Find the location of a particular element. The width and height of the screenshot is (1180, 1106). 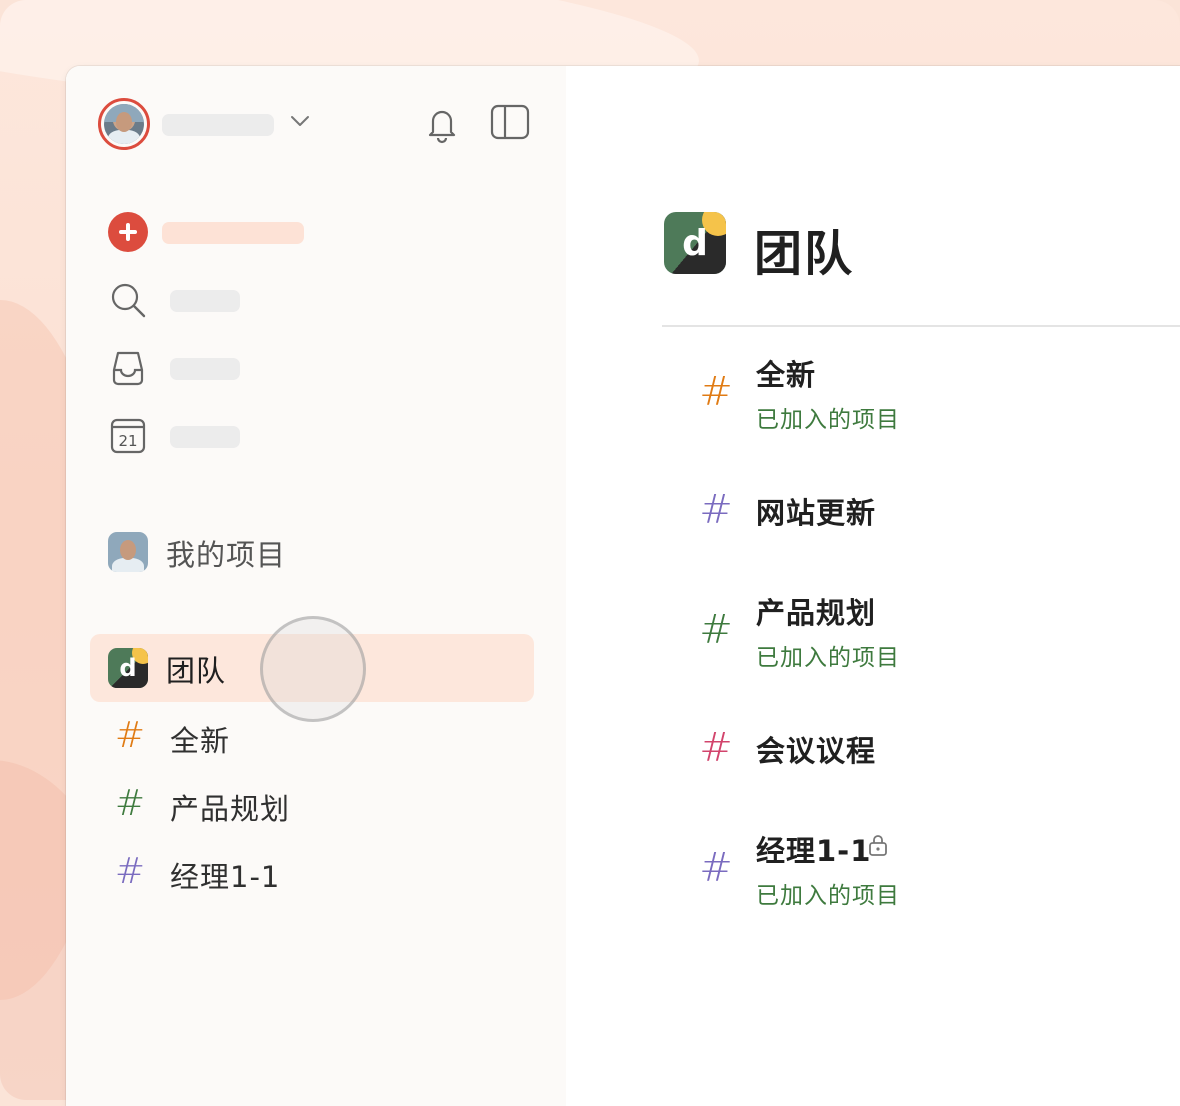

plus-circle-icon is located at coordinates (128, 232).